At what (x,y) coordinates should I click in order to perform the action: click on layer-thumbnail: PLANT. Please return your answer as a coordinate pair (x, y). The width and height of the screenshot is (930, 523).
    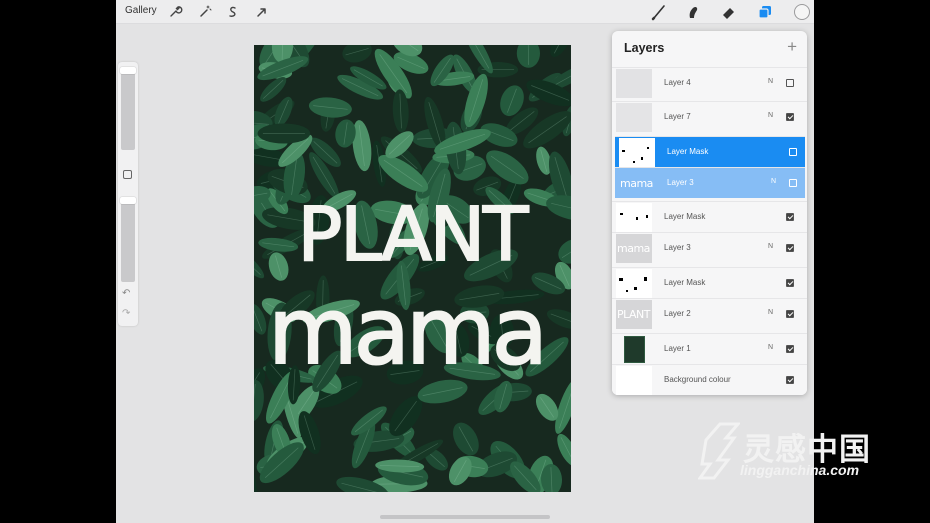
    Looking at the image, I should click on (634, 314).